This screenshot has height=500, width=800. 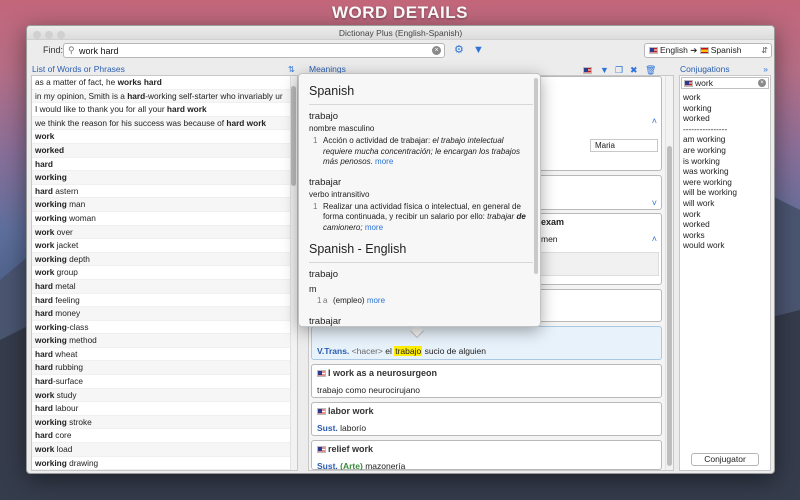 What do you see at coordinates (164, 450) in the screenshot?
I see `list-item: work load` at bounding box center [164, 450].